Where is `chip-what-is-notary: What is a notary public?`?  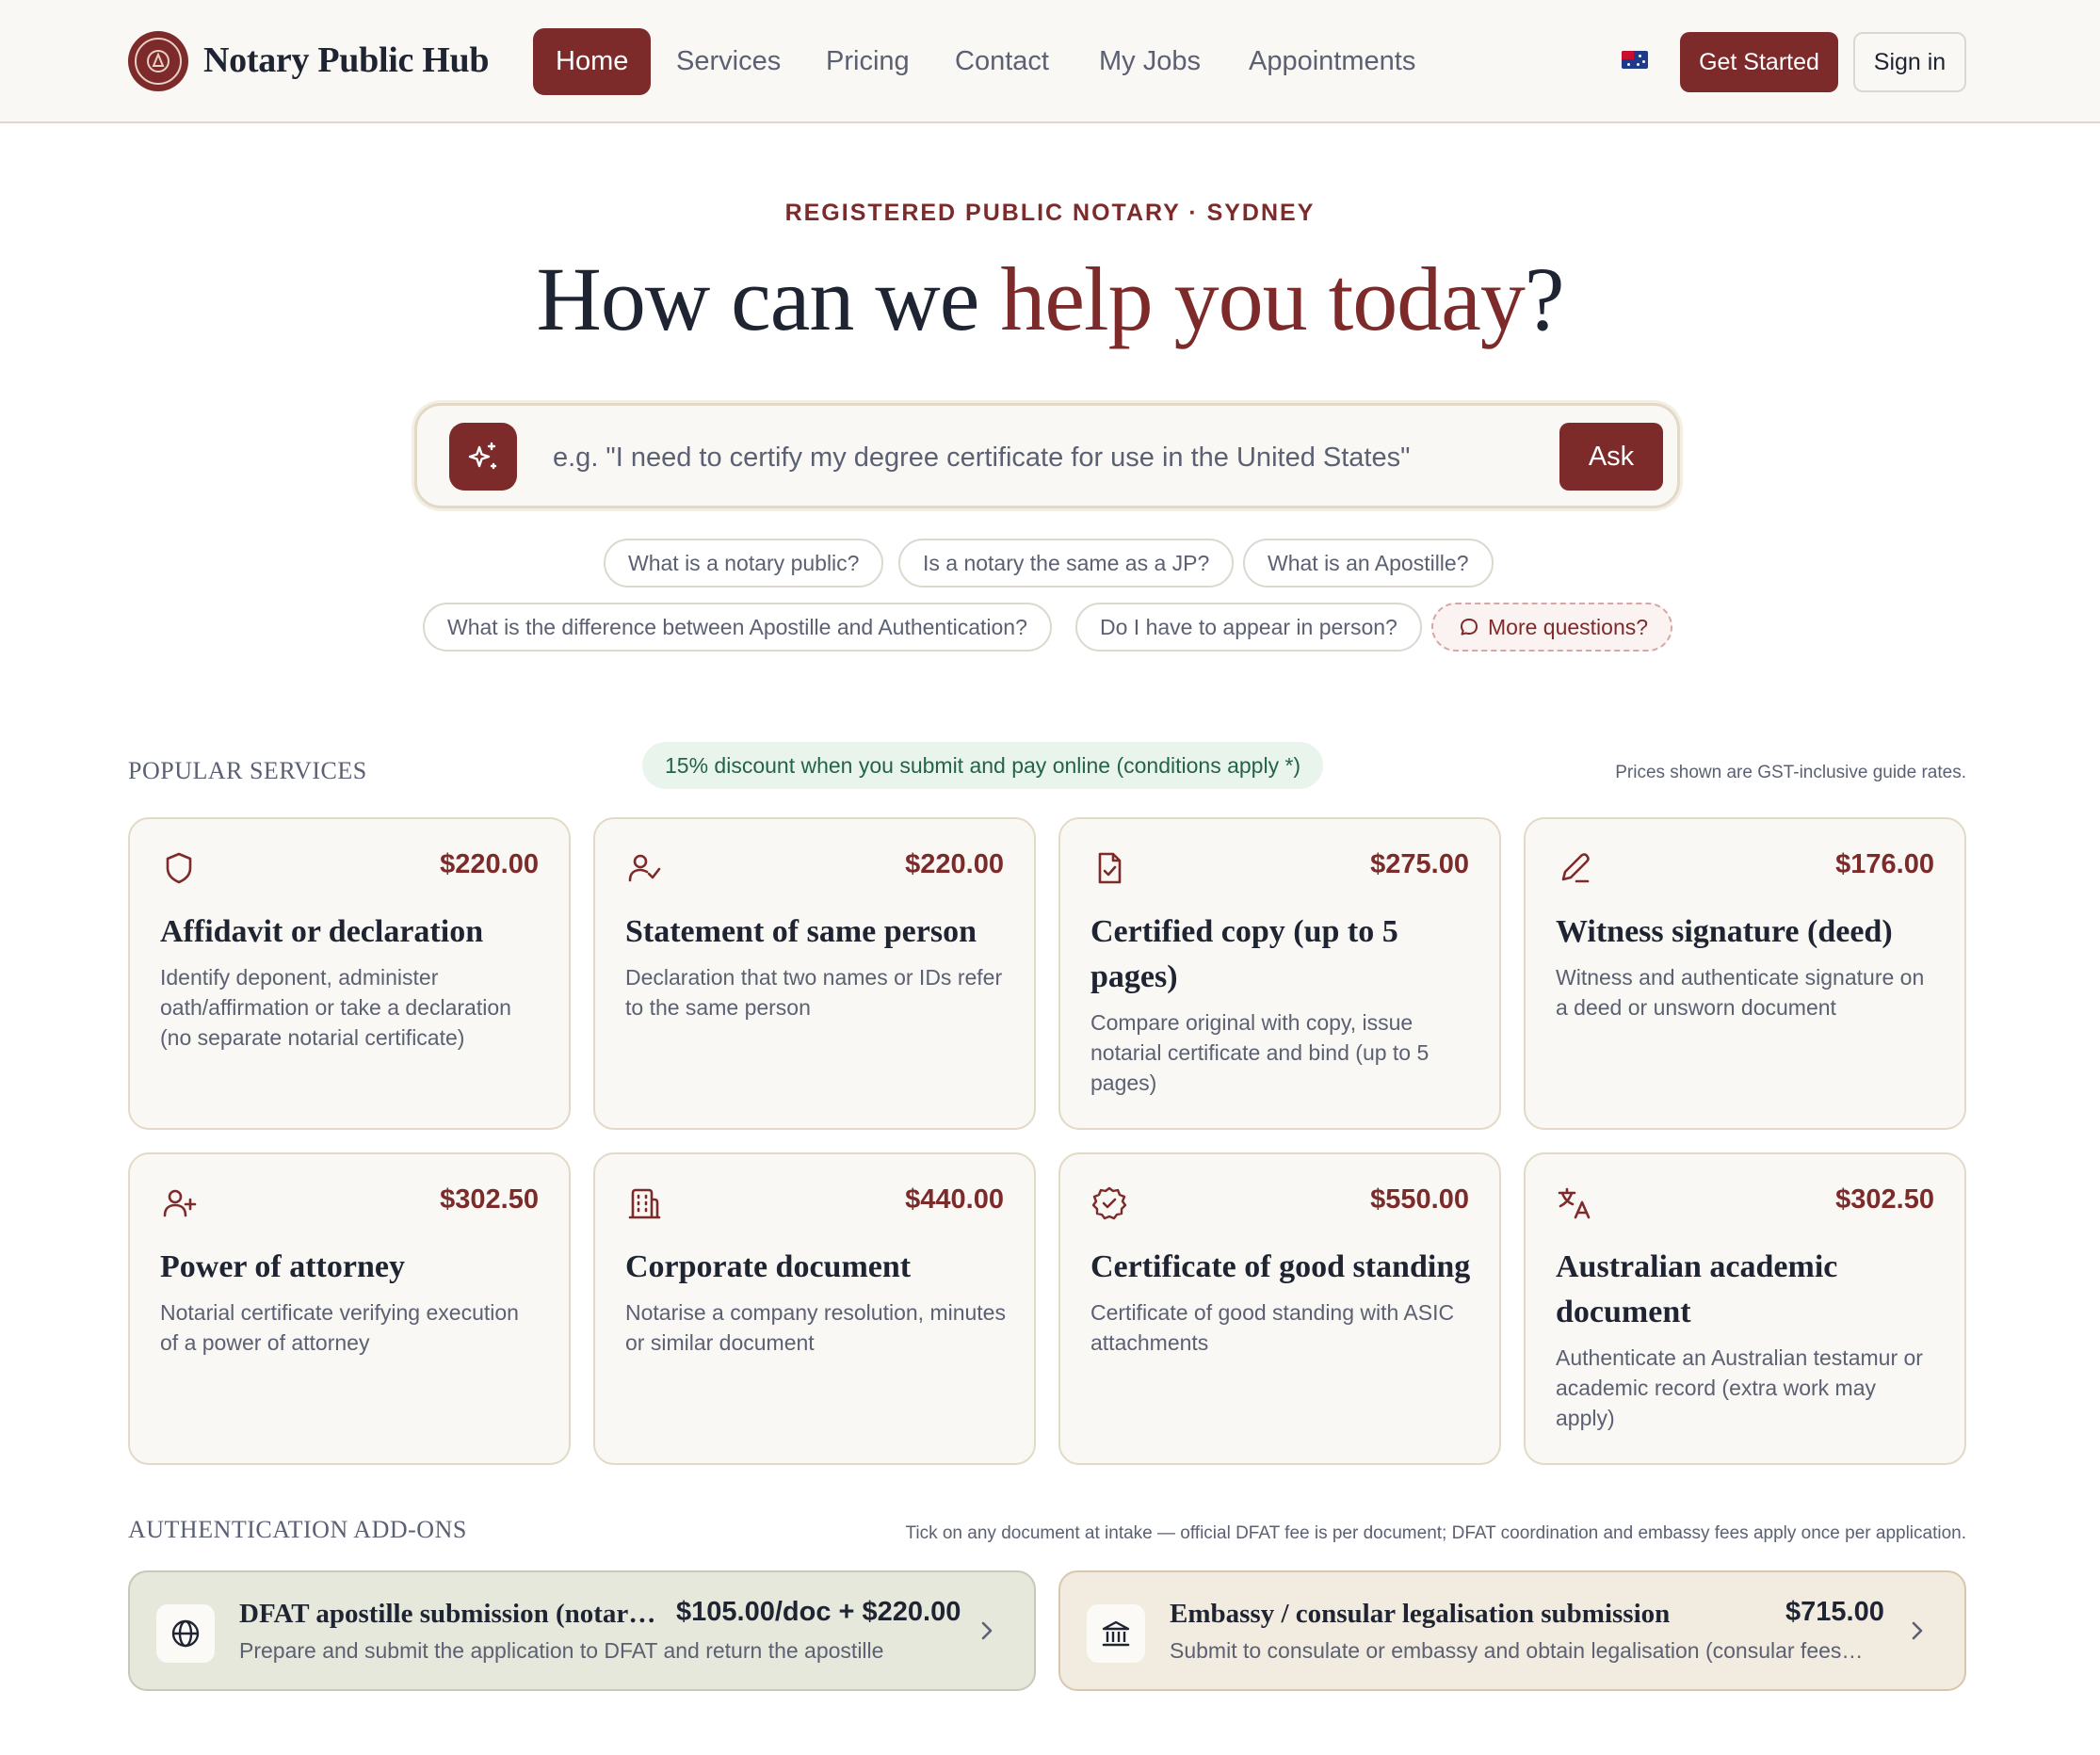 chip-what-is-notary: What is a notary public? is located at coordinates (744, 563).